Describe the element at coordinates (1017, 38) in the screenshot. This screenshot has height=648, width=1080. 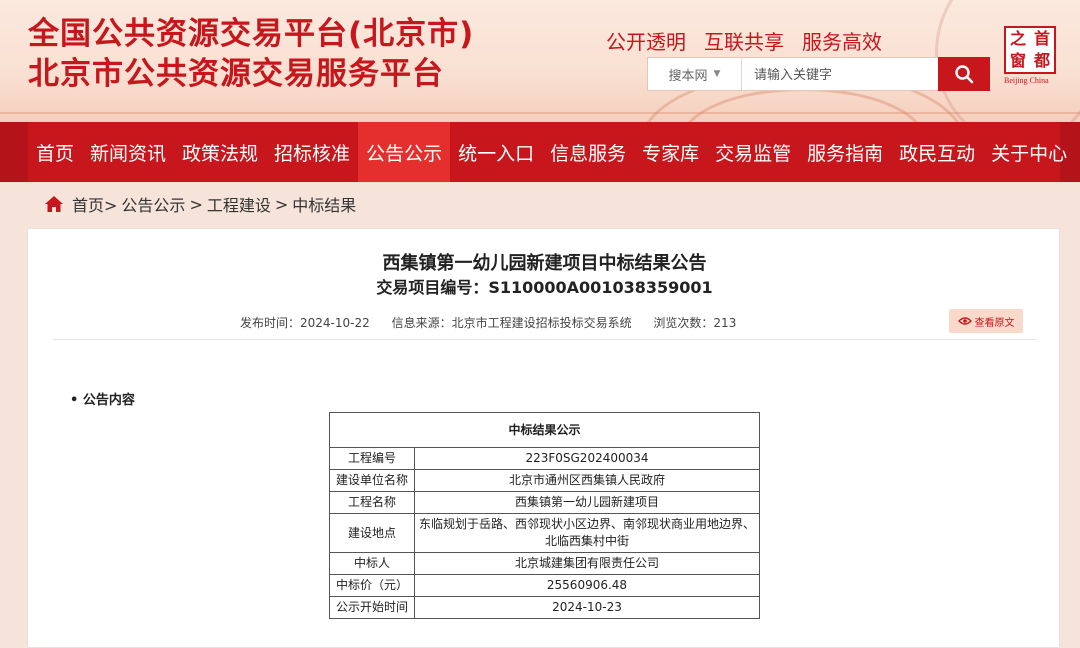
I see `logo-char: 之` at that location.